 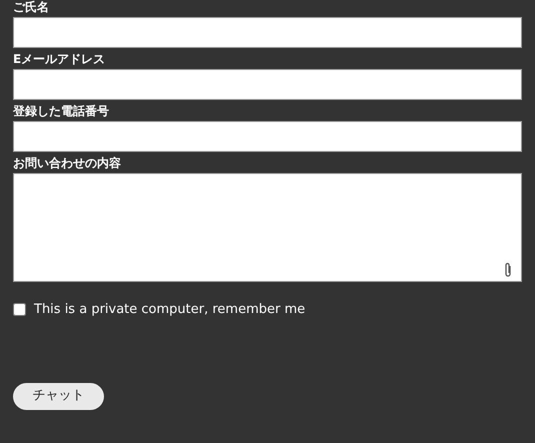 What do you see at coordinates (67, 163) in the screenshot?
I see `field-label: お問い合わせの内容` at bounding box center [67, 163].